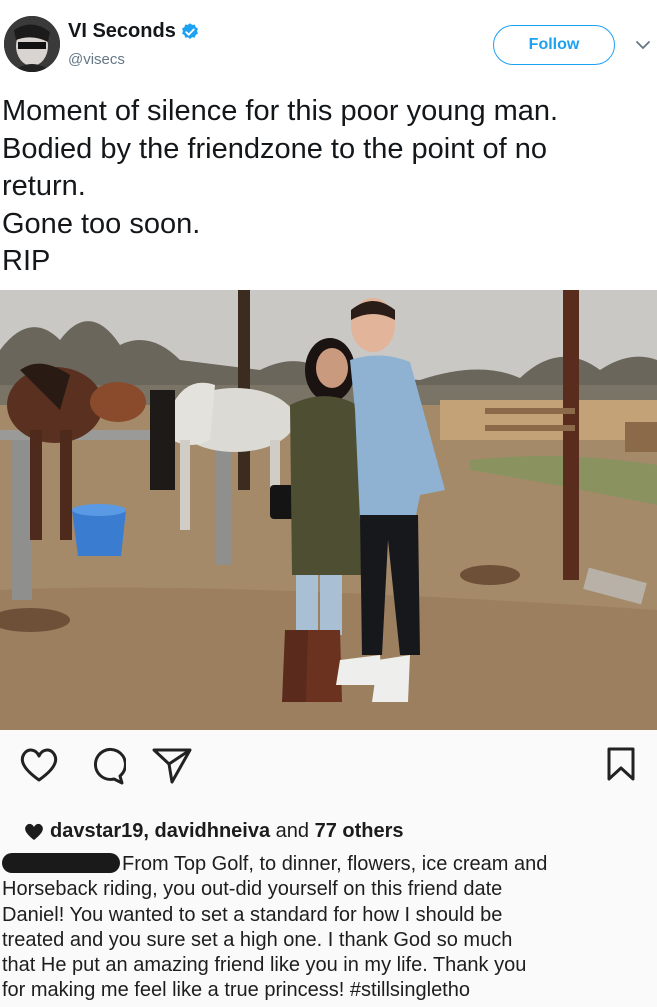 The width and height of the screenshot is (657, 1007). I want to click on comment-icon, so click(106, 766).